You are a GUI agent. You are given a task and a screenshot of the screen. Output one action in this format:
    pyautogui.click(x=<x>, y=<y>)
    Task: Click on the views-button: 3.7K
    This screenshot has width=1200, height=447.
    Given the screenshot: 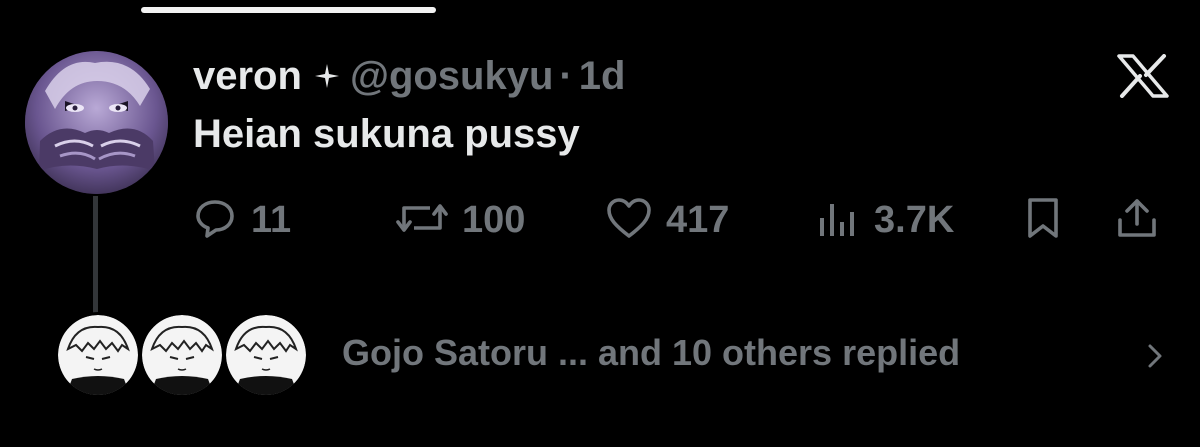 What is the action you would take?
    pyautogui.click(x=885, y=220)
    